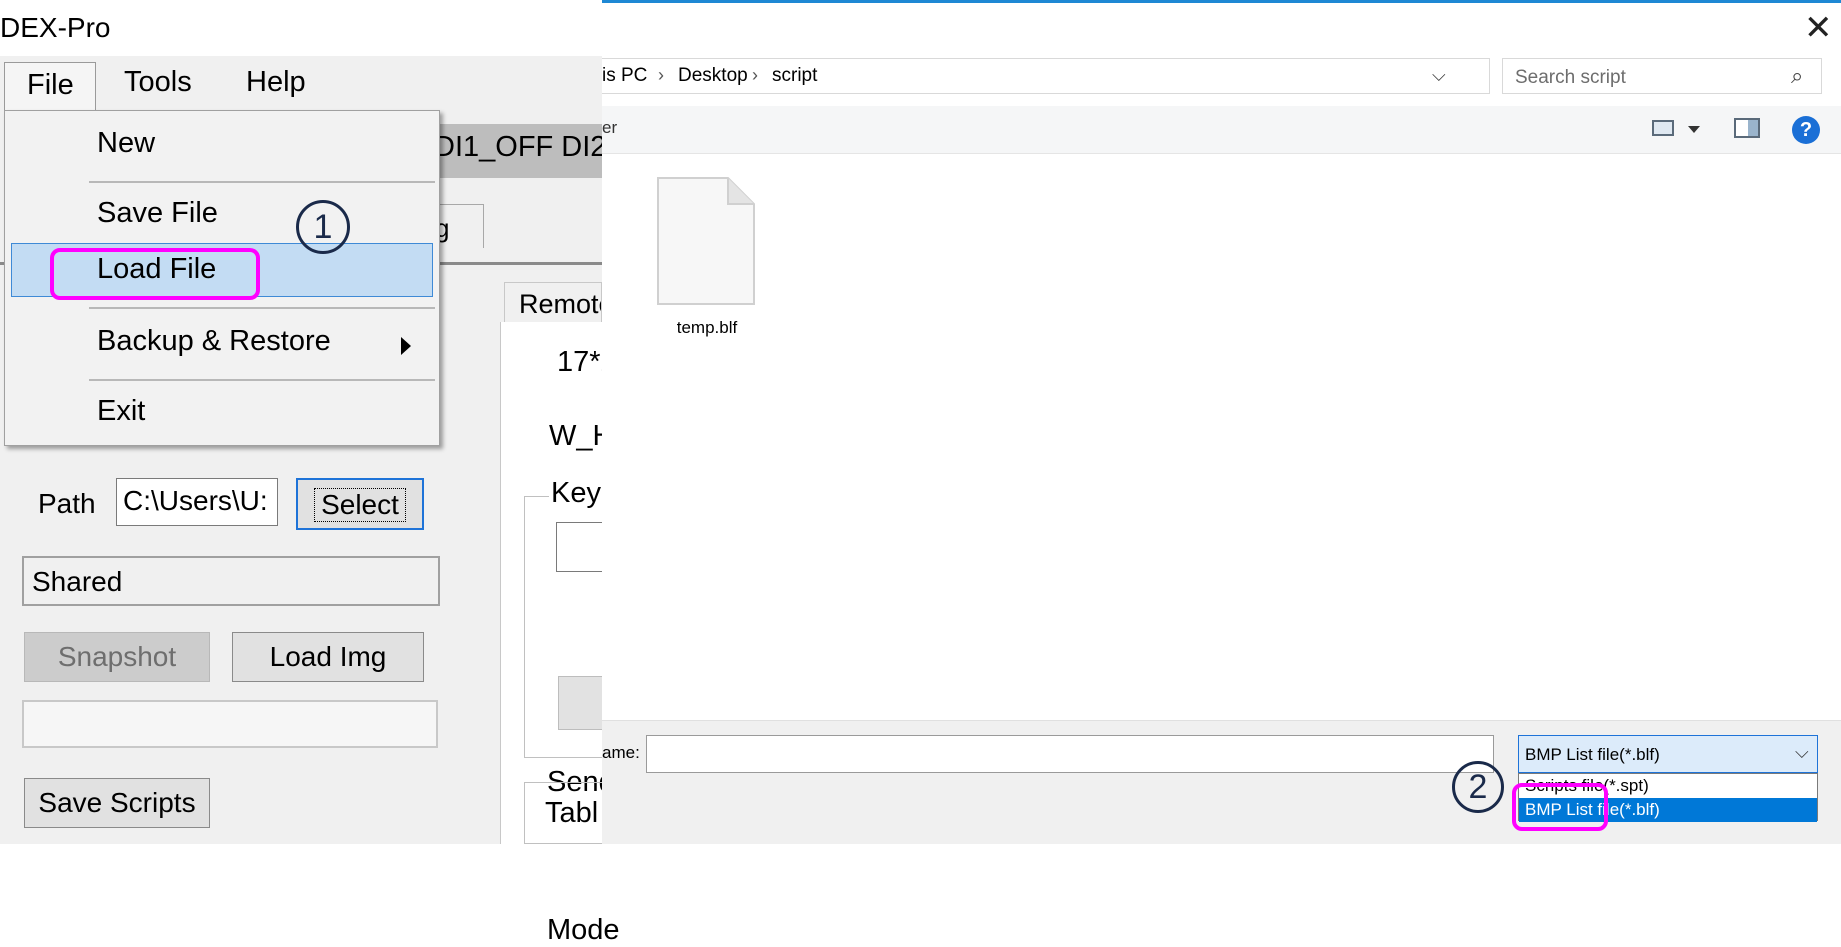  Describe the element at coordinates (1560, 807) in the screenshot. I see `annotation-highlight-bmp-option` at that location.